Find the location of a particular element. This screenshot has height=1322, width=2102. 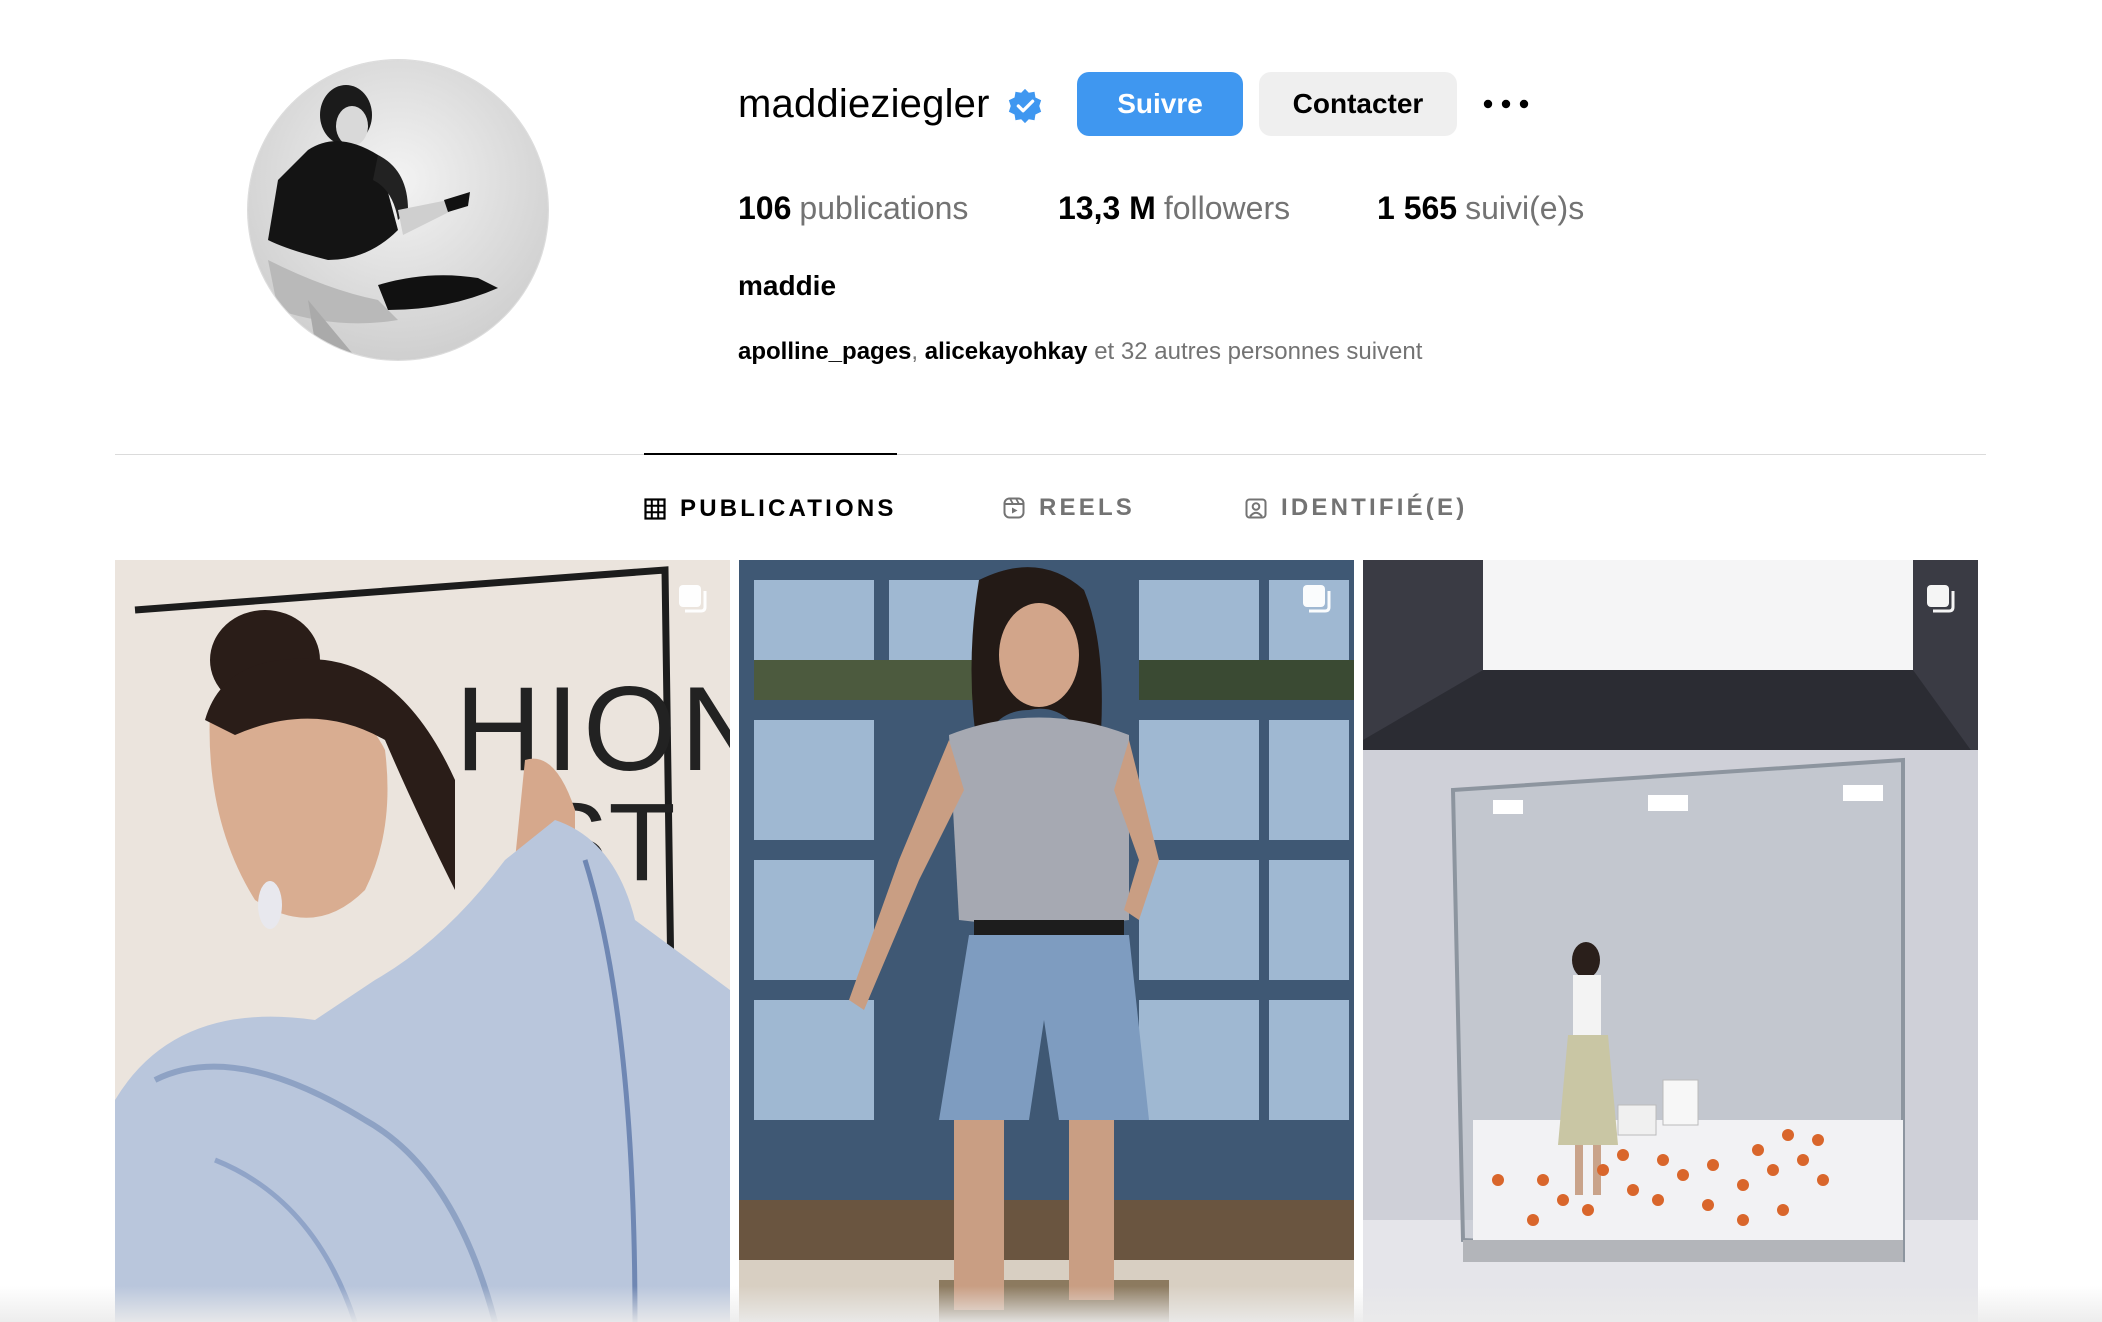

tab-label: PUBLICATIONS is located at coordinates (788, 508).